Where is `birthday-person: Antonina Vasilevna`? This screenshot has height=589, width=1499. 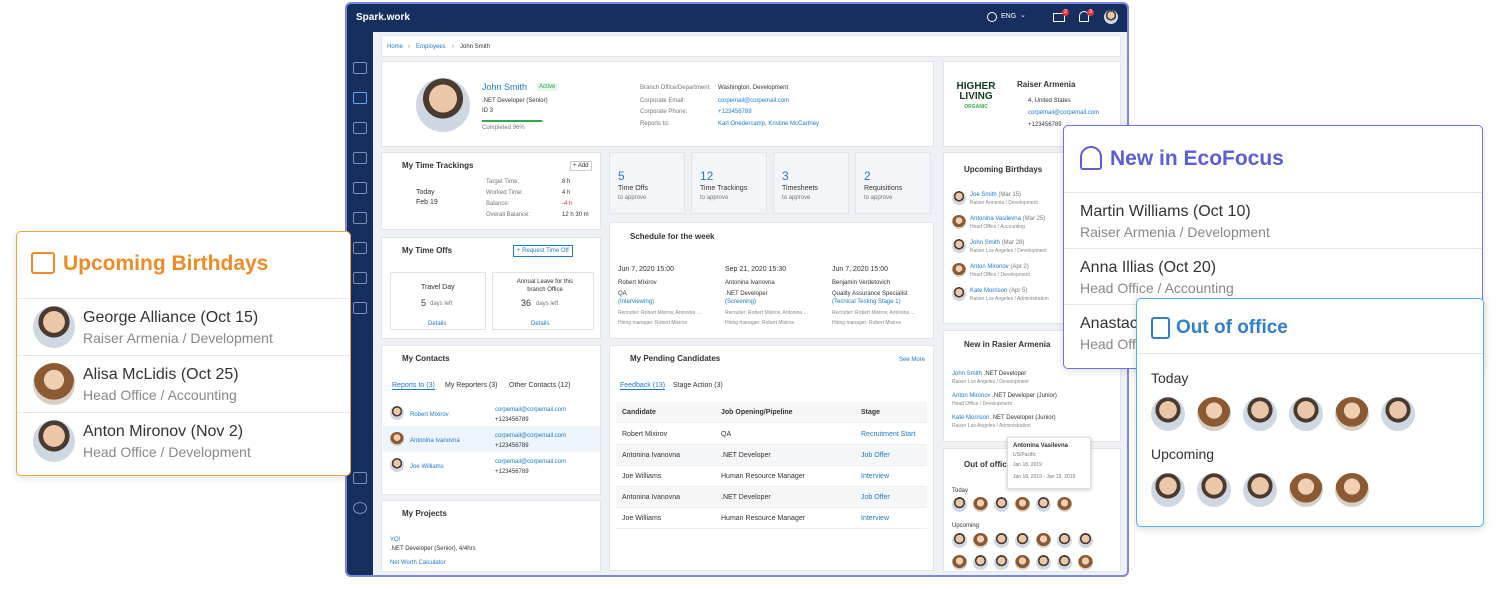
birthday-person: Antonina Vasilevna is located at coordinates (995, 219).